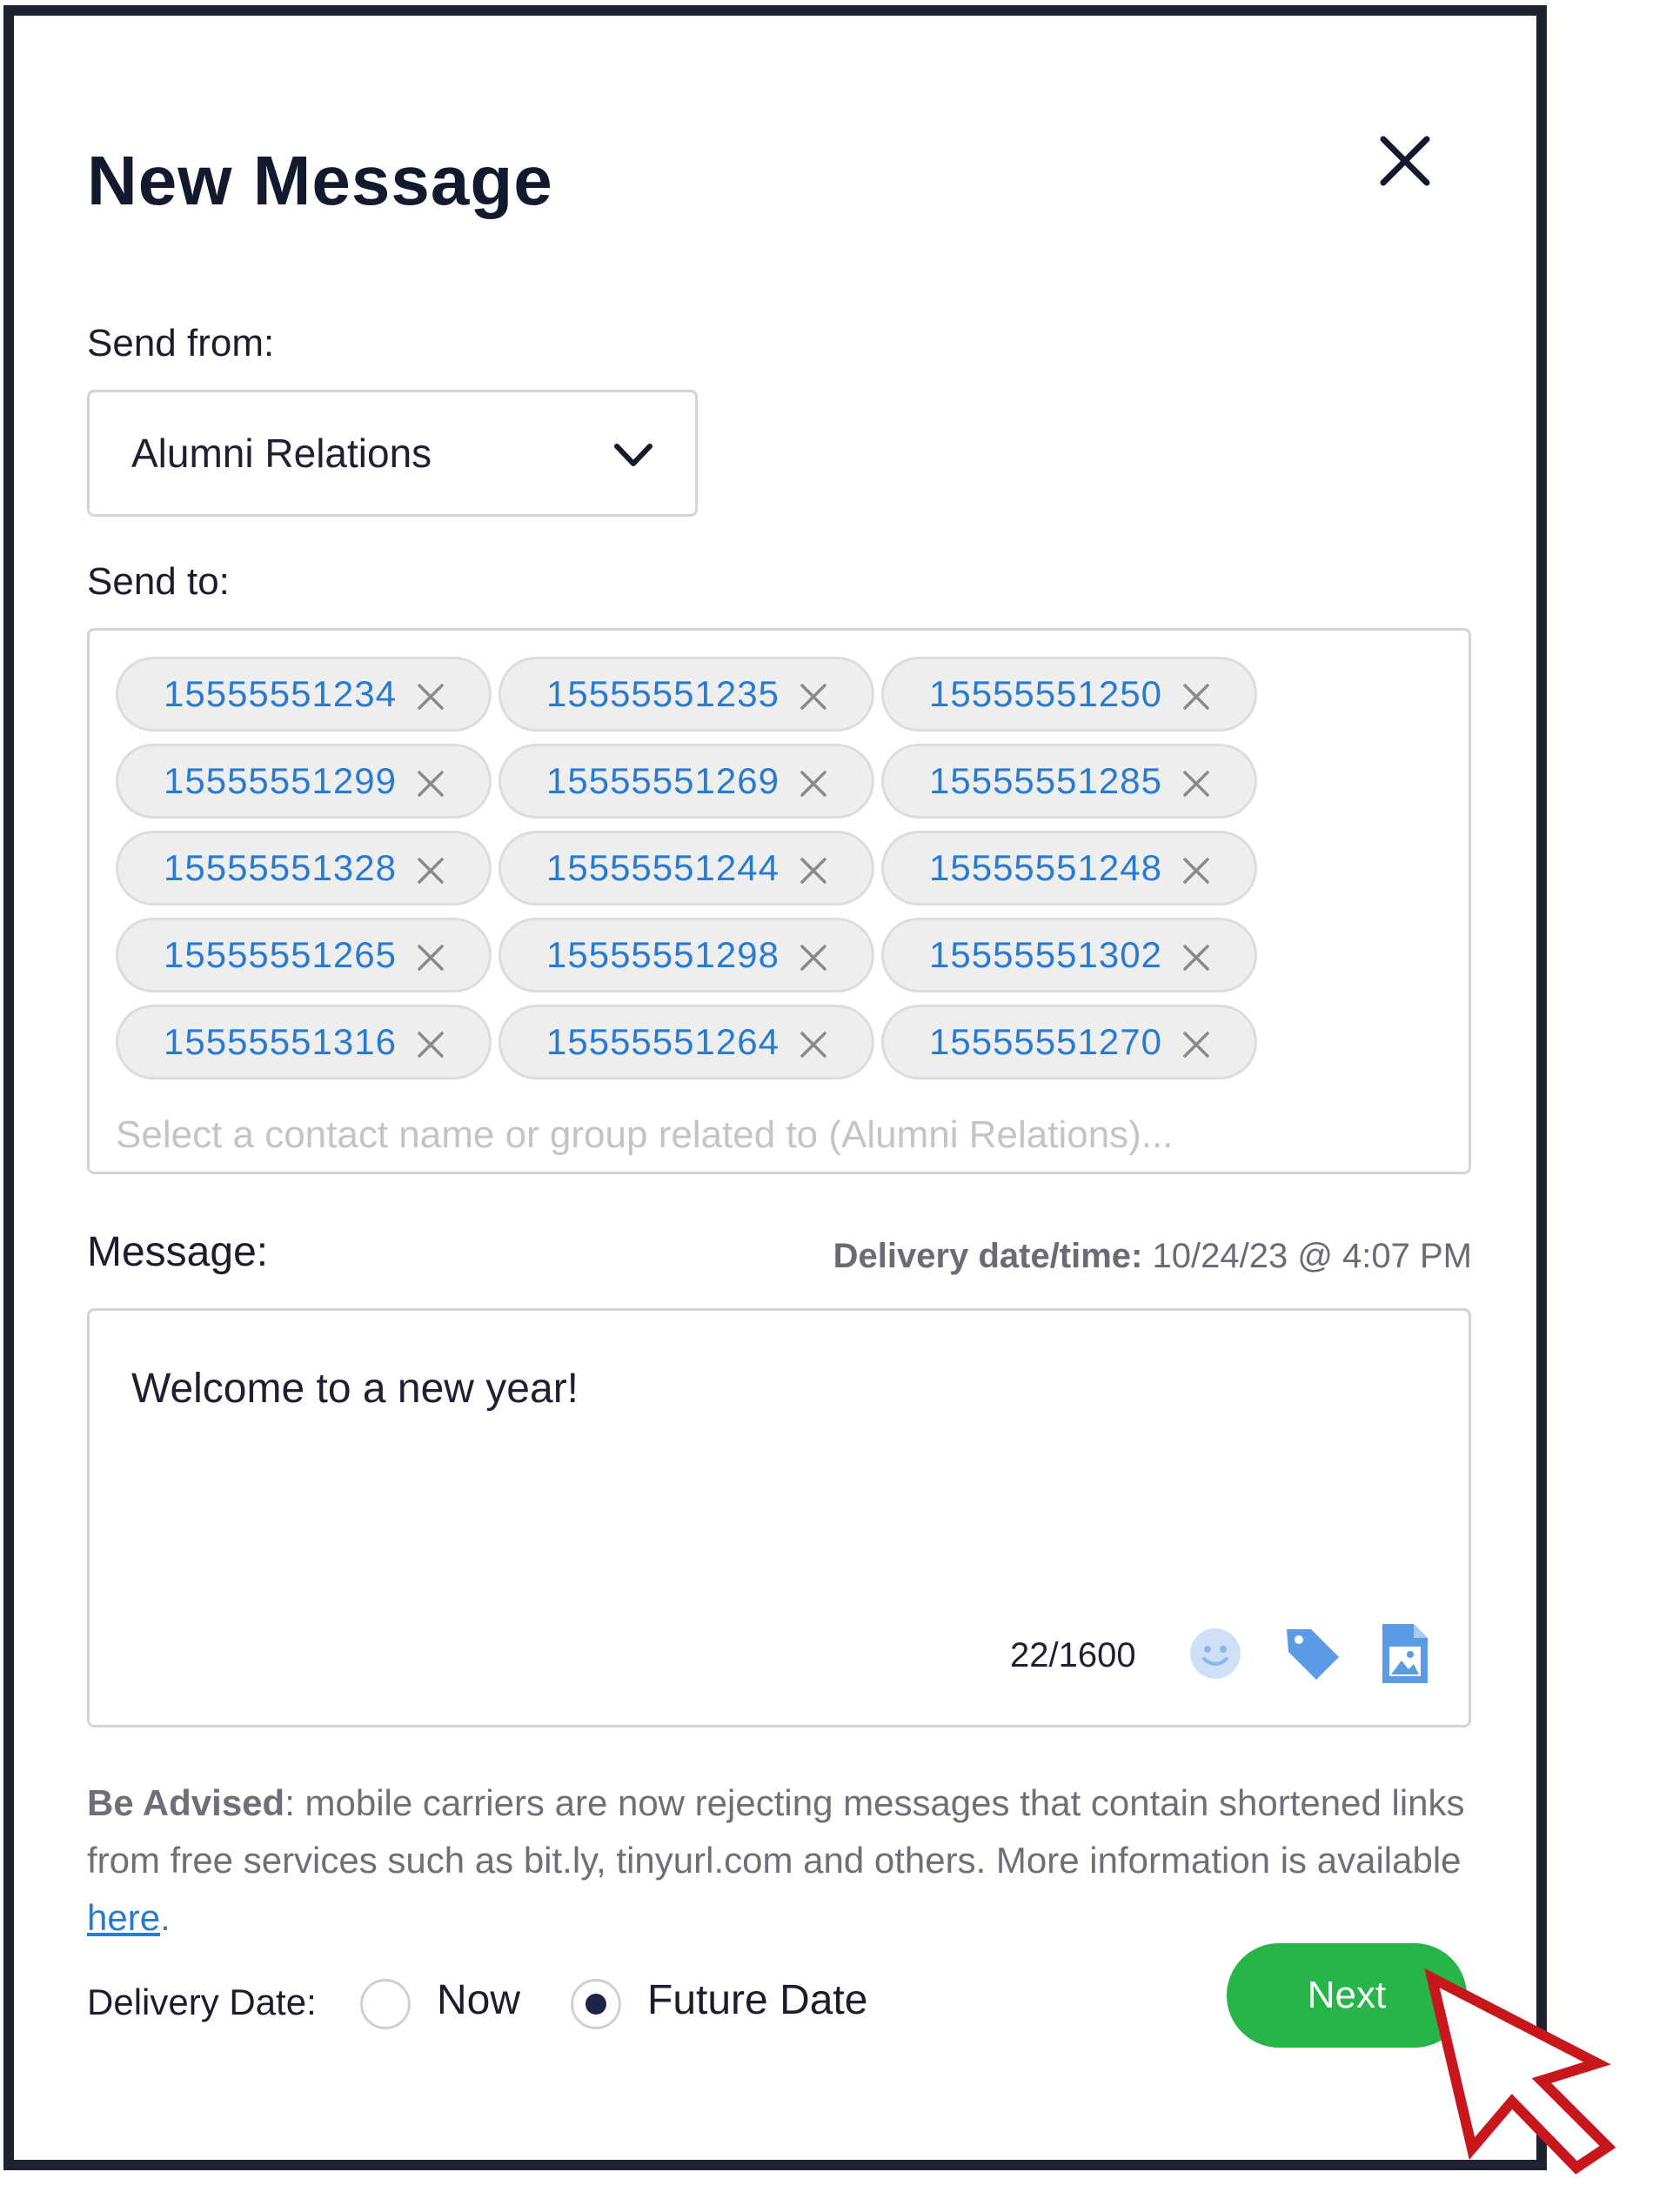  Describe the element at coordinates (355, 1389) in the screenshot. I see `message-text: Welcome to a new year!` at that location.